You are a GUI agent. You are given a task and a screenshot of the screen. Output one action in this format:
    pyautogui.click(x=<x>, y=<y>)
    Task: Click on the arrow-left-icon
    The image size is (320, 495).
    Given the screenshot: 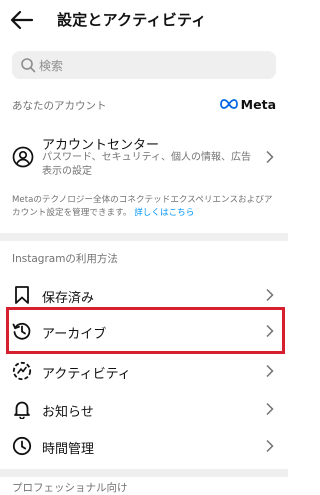 What is the action you would take?
    pyautogui.click(x=22, y=20)
    